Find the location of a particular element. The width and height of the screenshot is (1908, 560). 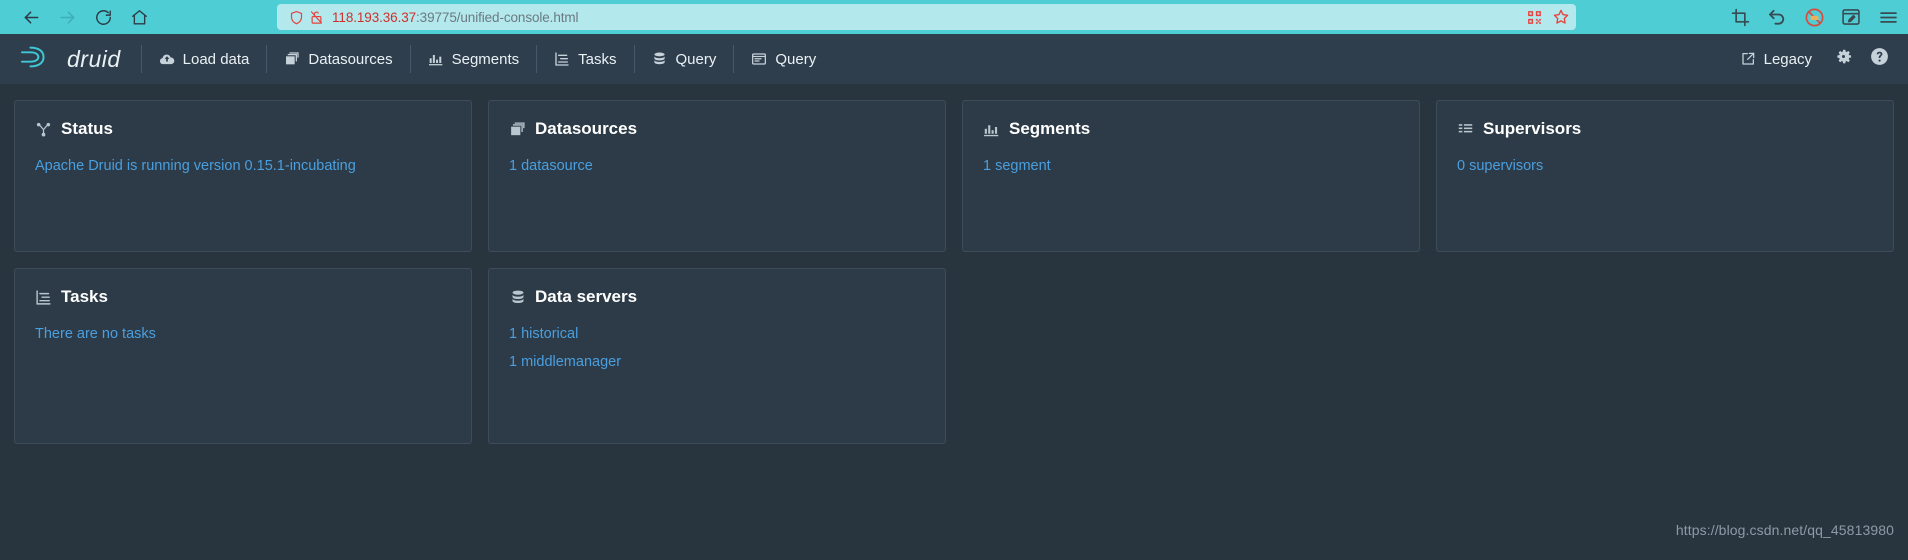

header-right-actions: Legacy is located at coordinates (1812, 59).